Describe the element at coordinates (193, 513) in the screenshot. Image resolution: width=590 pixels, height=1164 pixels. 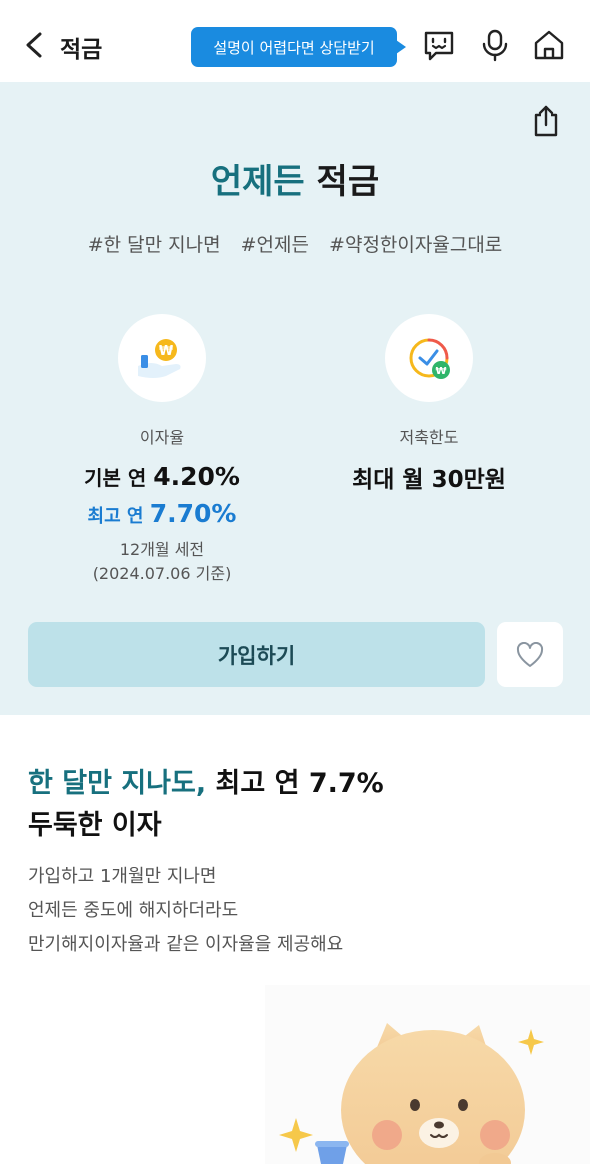
I see `max-rate-value: 7.70%` at that location.